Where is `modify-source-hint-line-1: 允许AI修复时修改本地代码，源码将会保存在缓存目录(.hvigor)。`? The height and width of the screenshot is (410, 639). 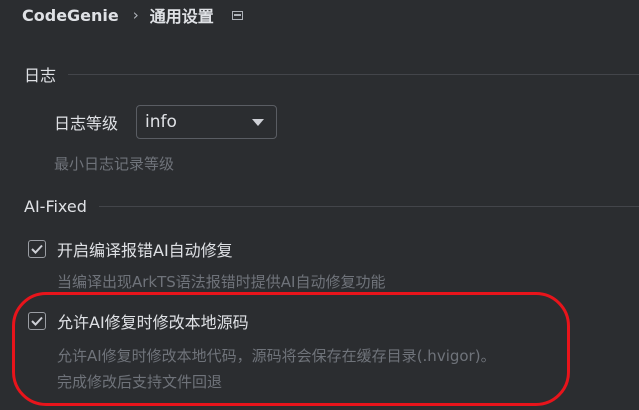
modify-source-hint-line-1: 允许AI修复时修改本地代码，源码将会保存在缓存目录(.hvigor)。 is located at coordinates (276, 356).